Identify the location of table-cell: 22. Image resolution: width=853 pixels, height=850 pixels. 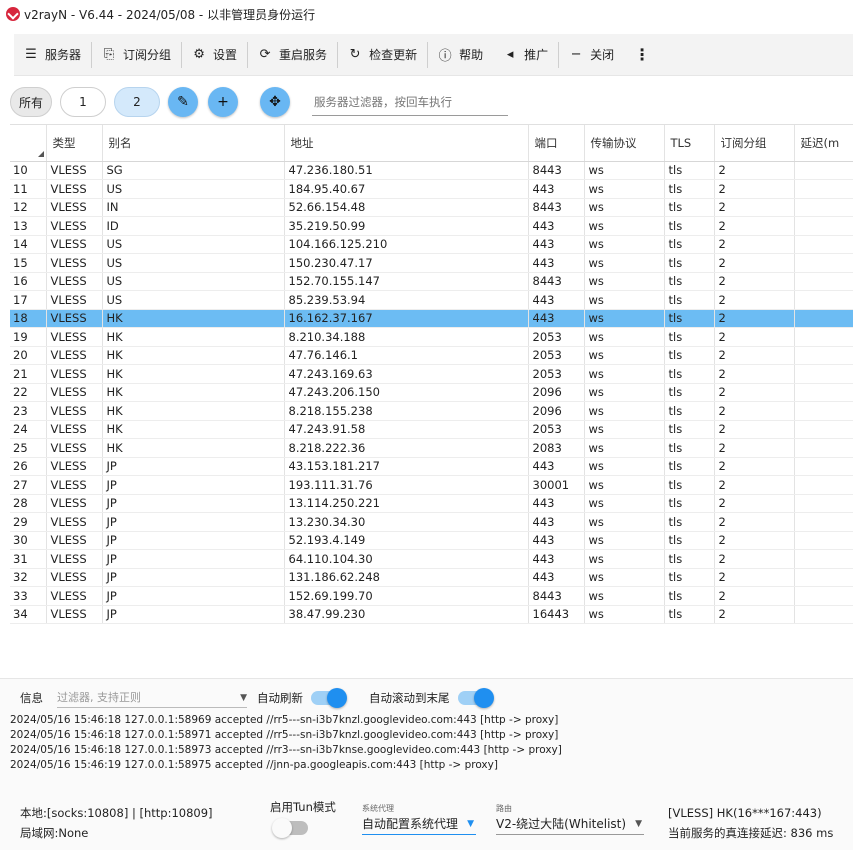
(28, 392).